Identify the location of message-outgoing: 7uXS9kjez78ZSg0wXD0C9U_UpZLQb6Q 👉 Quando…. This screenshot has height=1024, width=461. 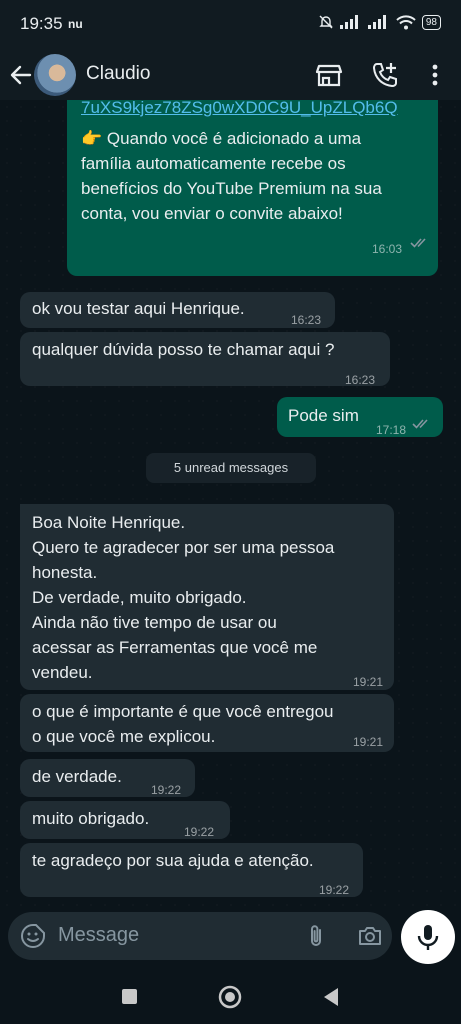
(252, 188).